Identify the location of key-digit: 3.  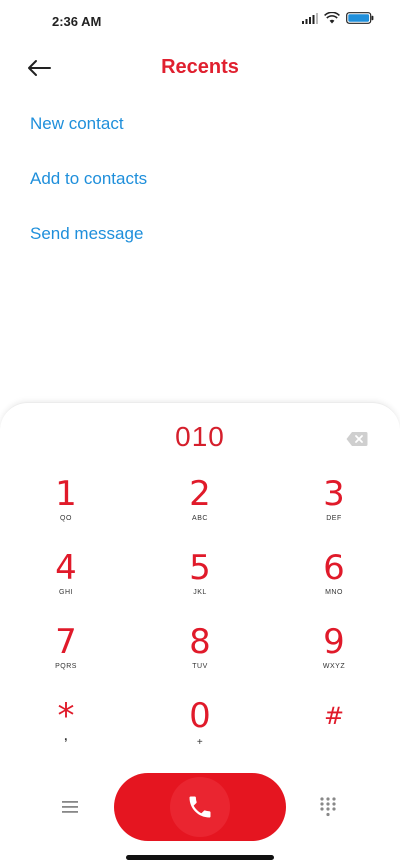
(334, 494).